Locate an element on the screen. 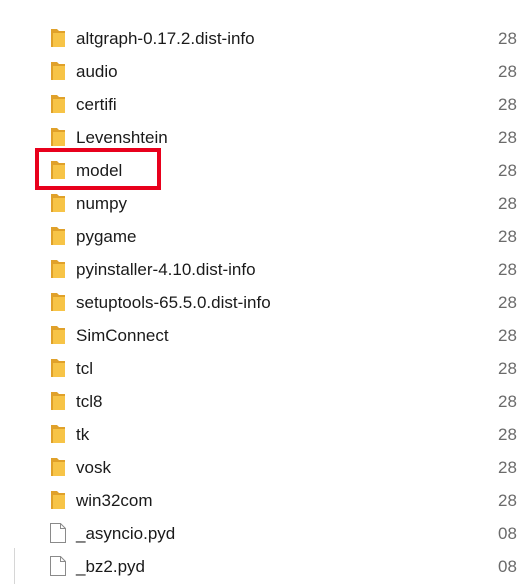  pane-divider is located at coordinates (14, 566).